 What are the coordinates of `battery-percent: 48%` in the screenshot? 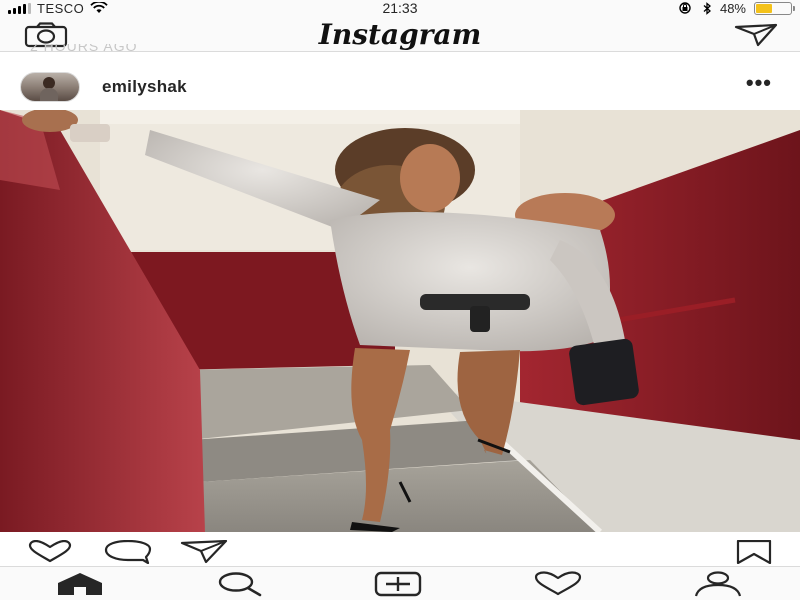 It's located at (732, 8).